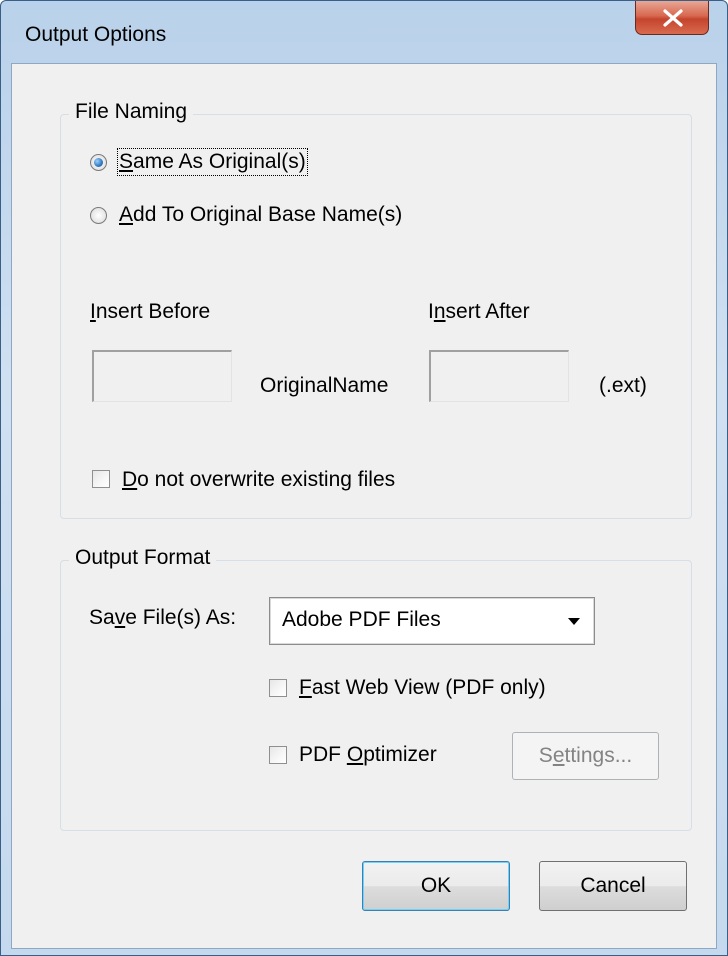 The image size is (728, 956). Describe the element at coordinates (623, 385) in the screenshot. I see `extension-label: (.ext)` at that location.